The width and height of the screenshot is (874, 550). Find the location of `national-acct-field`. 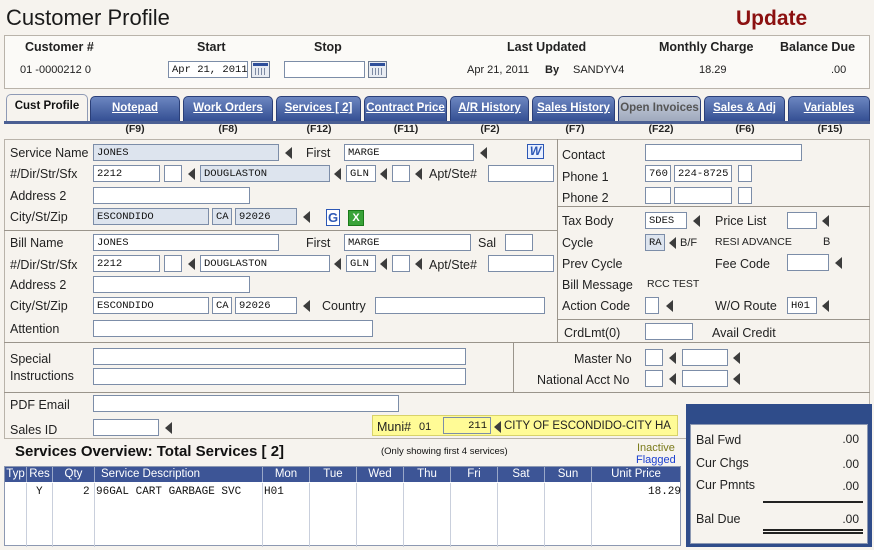

national-acct-field is located at coordinates (654, 378).